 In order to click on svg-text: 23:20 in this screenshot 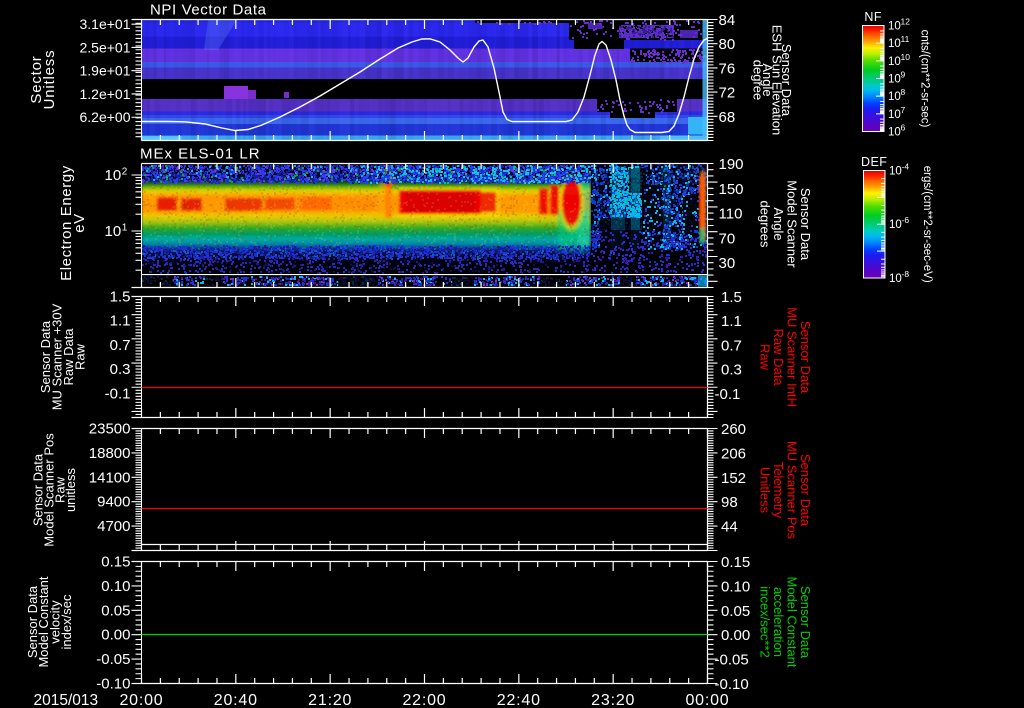, I will do `click(613, 700)`.